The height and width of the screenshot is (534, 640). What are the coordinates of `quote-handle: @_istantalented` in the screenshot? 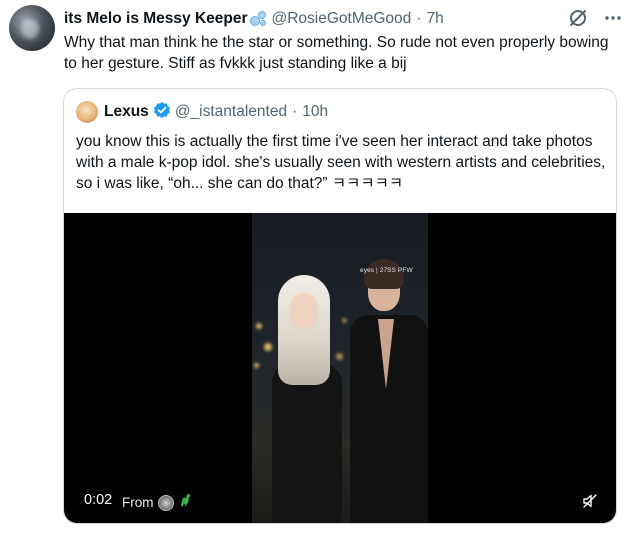 It's located at (231, 112).